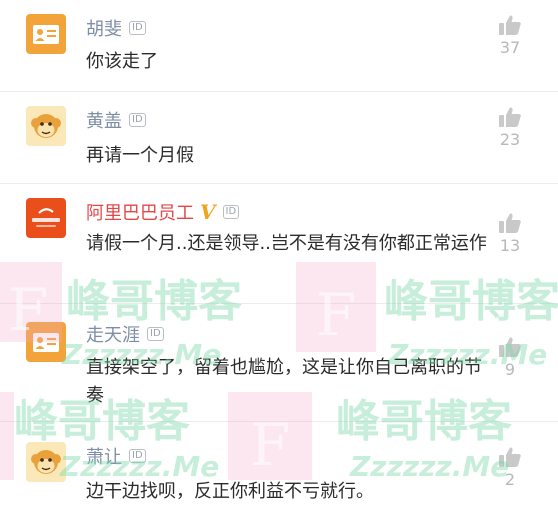 The height and width of the screenshot is (518, 558). I want to click on like-button: 23, so click(510, 127).